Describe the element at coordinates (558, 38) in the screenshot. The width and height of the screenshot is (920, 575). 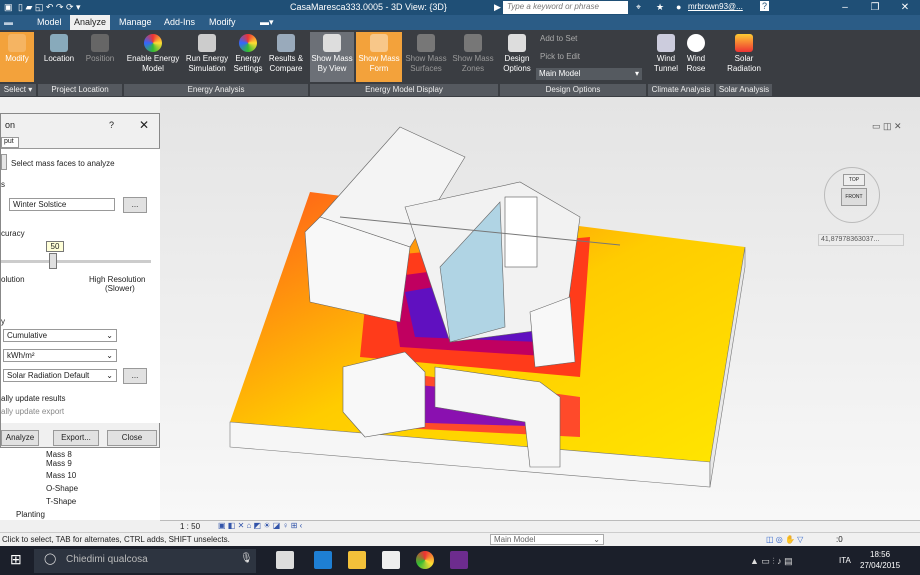
I see `add-to-set-button: Add to Set` at that location.